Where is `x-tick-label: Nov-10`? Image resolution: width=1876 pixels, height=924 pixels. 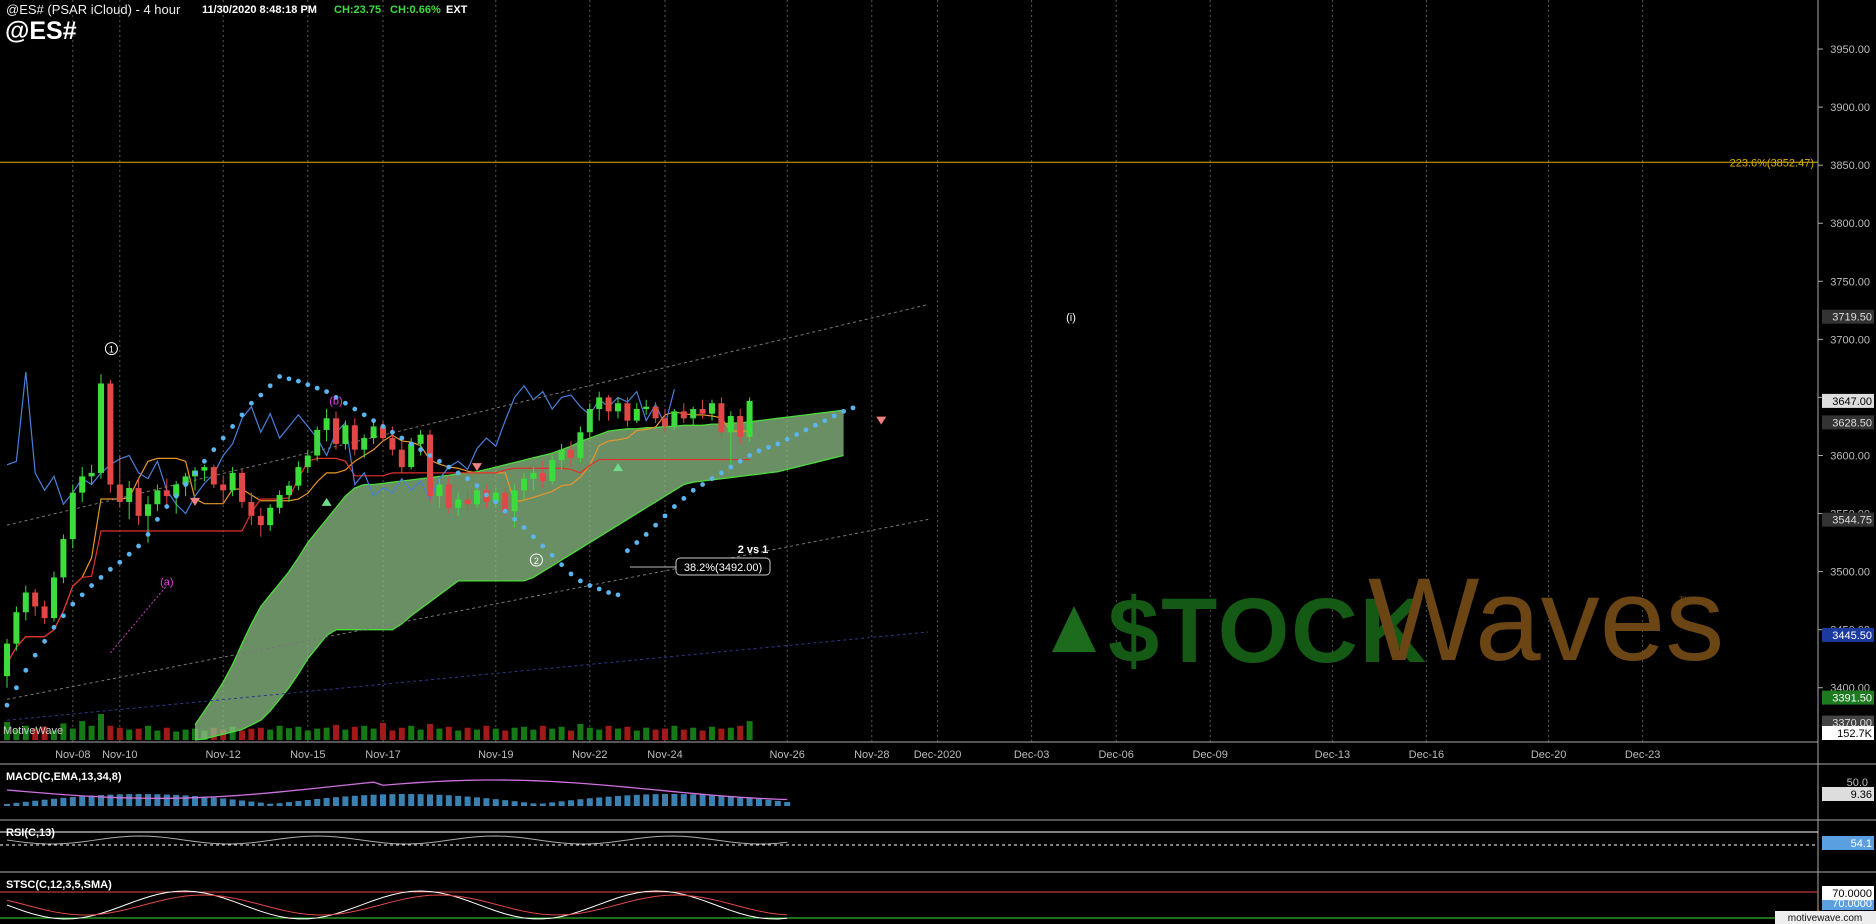
x-tick-label: Nov-10 is located at coordinates (119, 755).